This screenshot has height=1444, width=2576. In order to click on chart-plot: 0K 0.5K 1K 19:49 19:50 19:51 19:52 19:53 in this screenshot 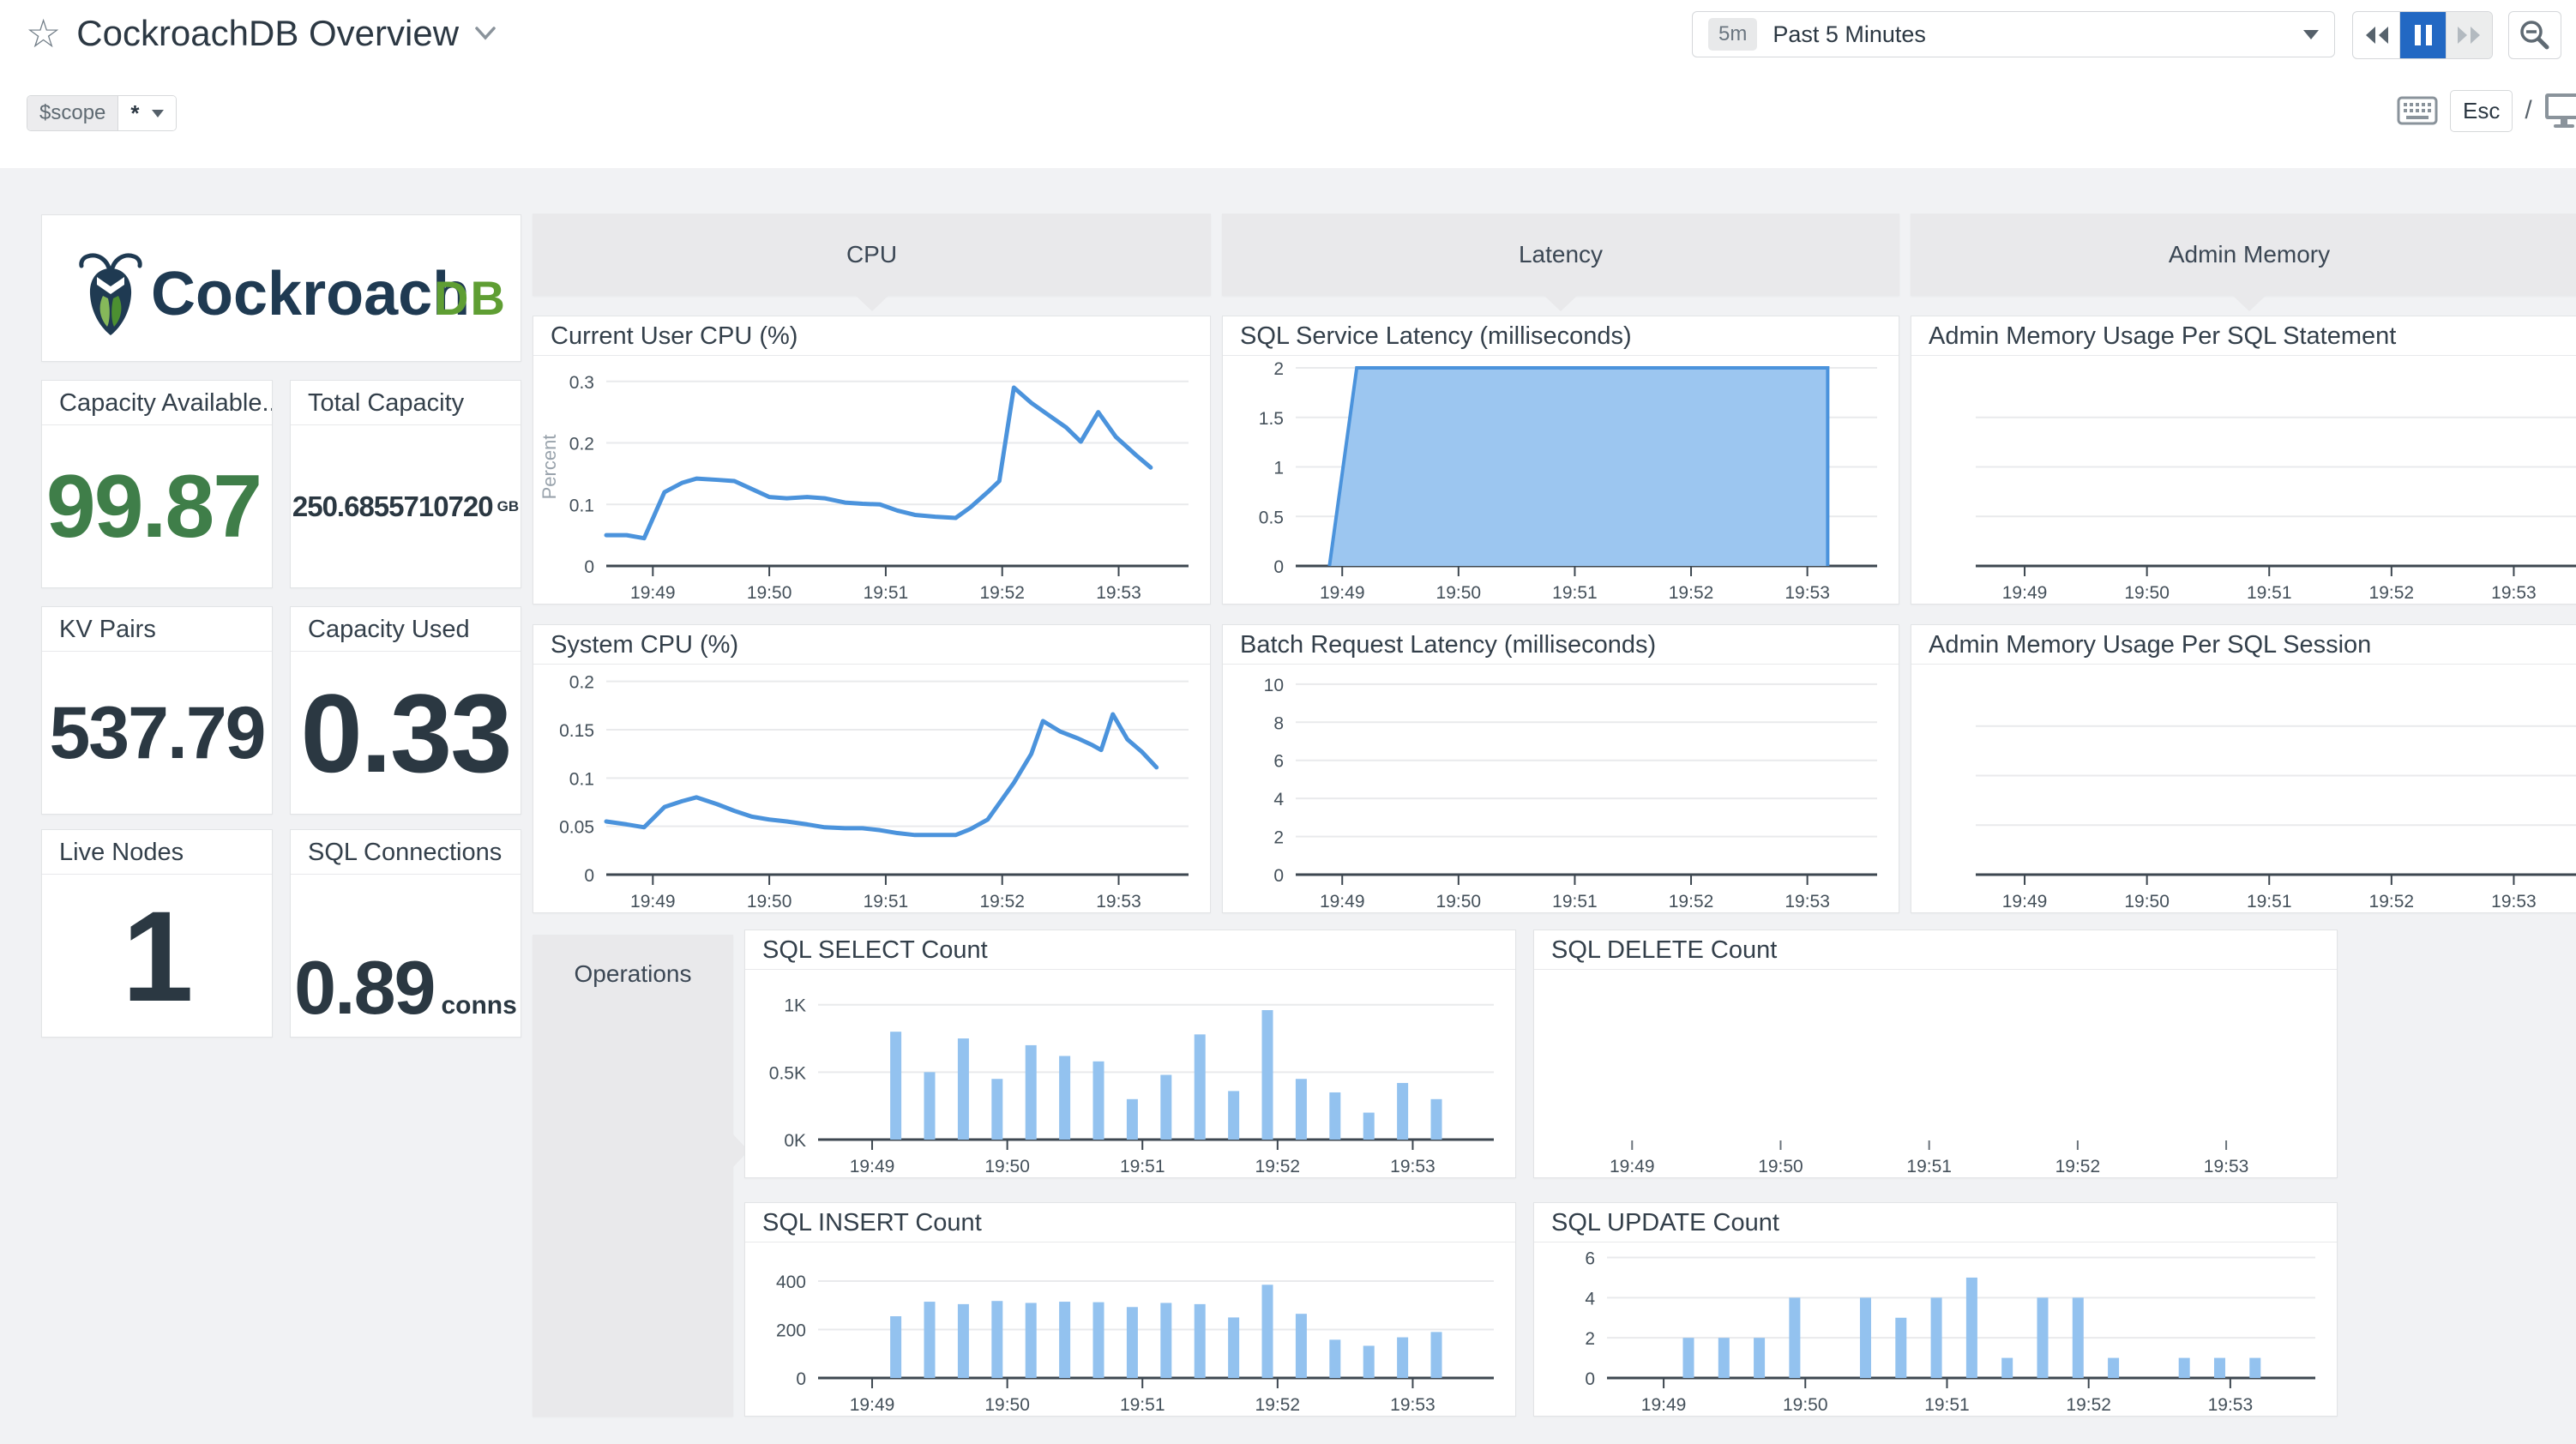, I will do `click(1130, 1073)`.